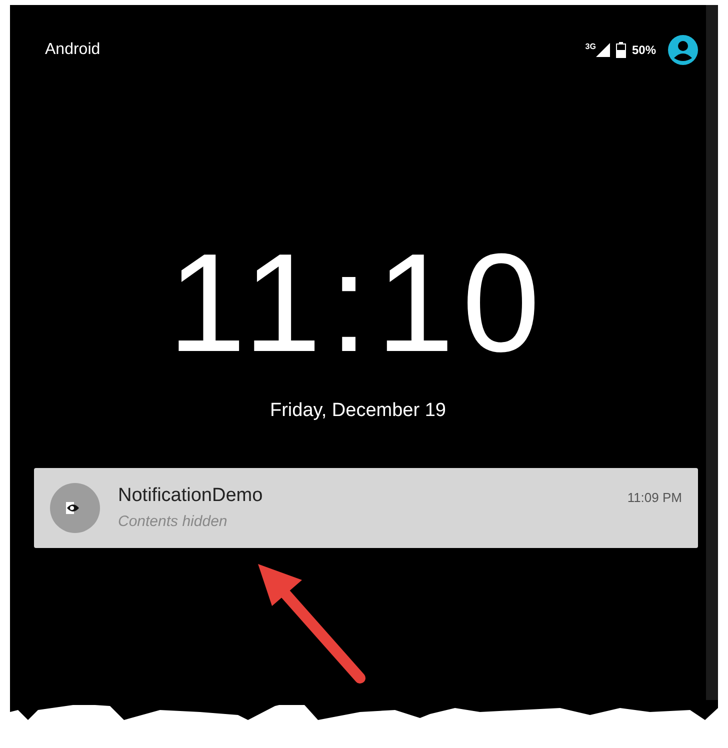  What do you see at coordinates (590, 47) in the screenshot?
I see `network-label: 3G` at bounding box center [590, 47].